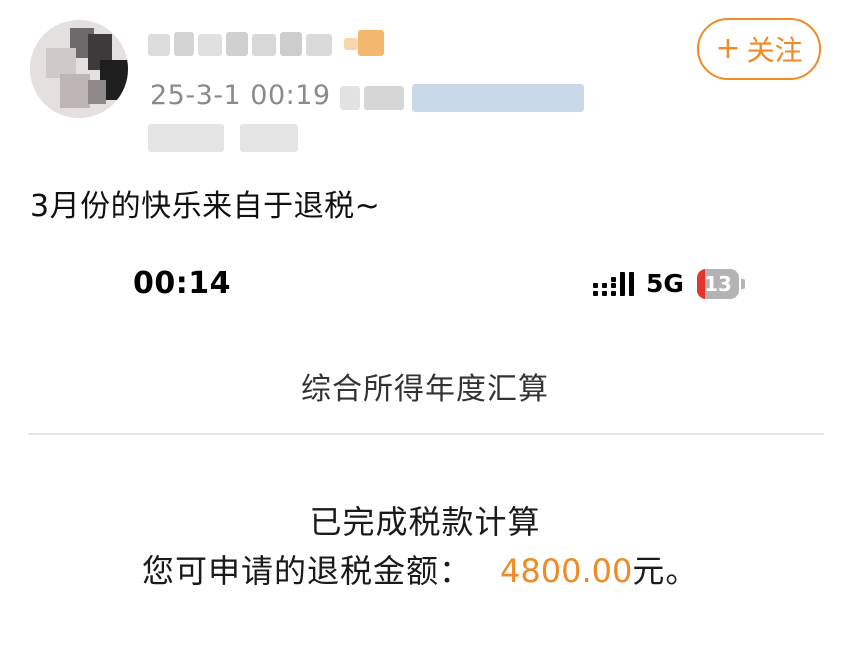  What do you see at coordinates (79, 69) in the screenshot?
I see `avatar` at bounding box center [79, 69].